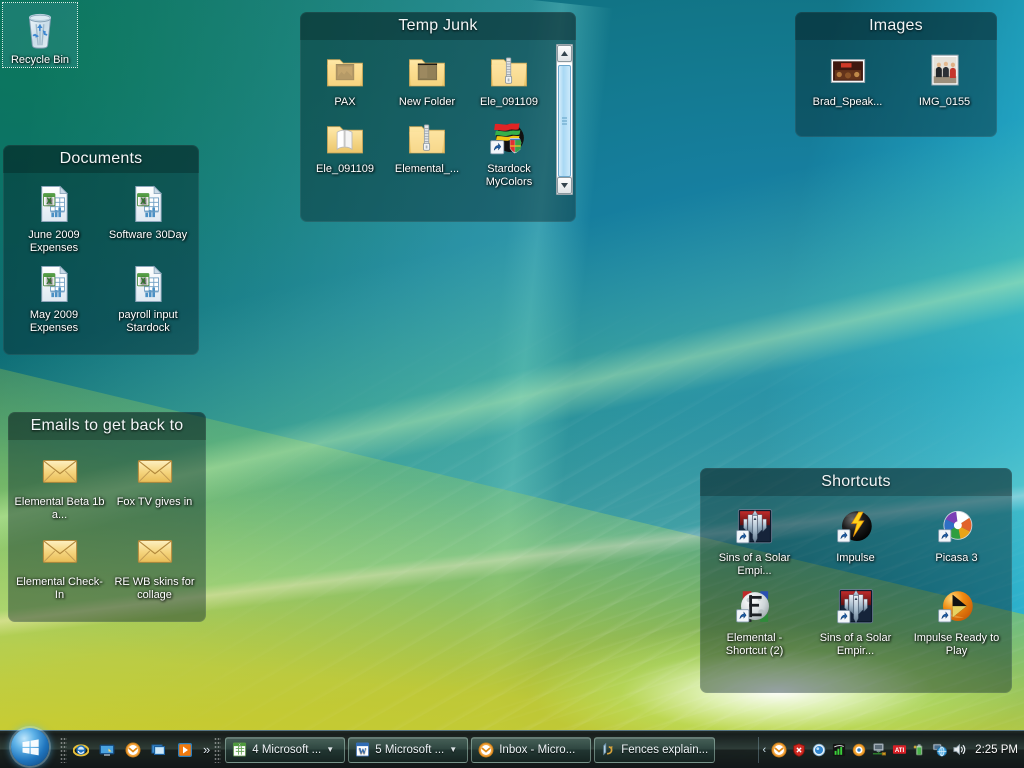 This screenshot has height=768, width=1024. Describe the element at coordinates (154, 502) in the screenshot. I see `fence-item-label: Fox TV gives in` at that location.